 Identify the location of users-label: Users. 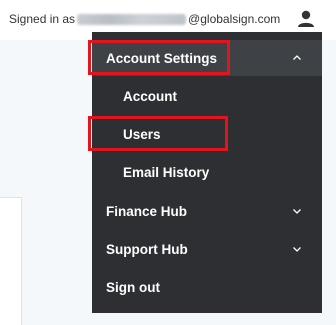
(142, 134).